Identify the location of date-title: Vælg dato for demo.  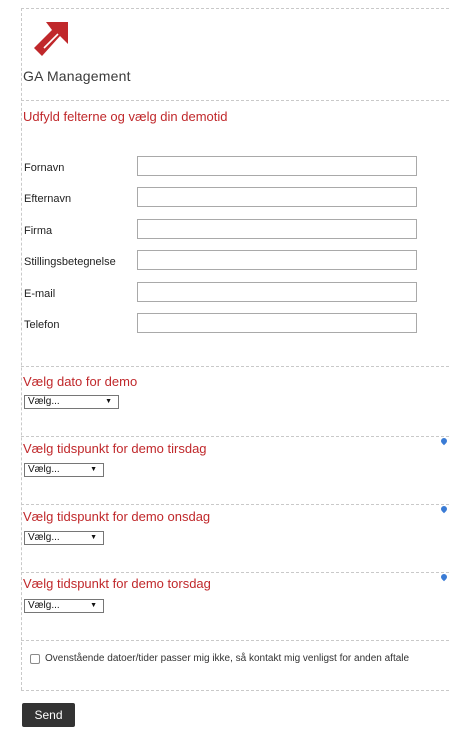
(80, 381).